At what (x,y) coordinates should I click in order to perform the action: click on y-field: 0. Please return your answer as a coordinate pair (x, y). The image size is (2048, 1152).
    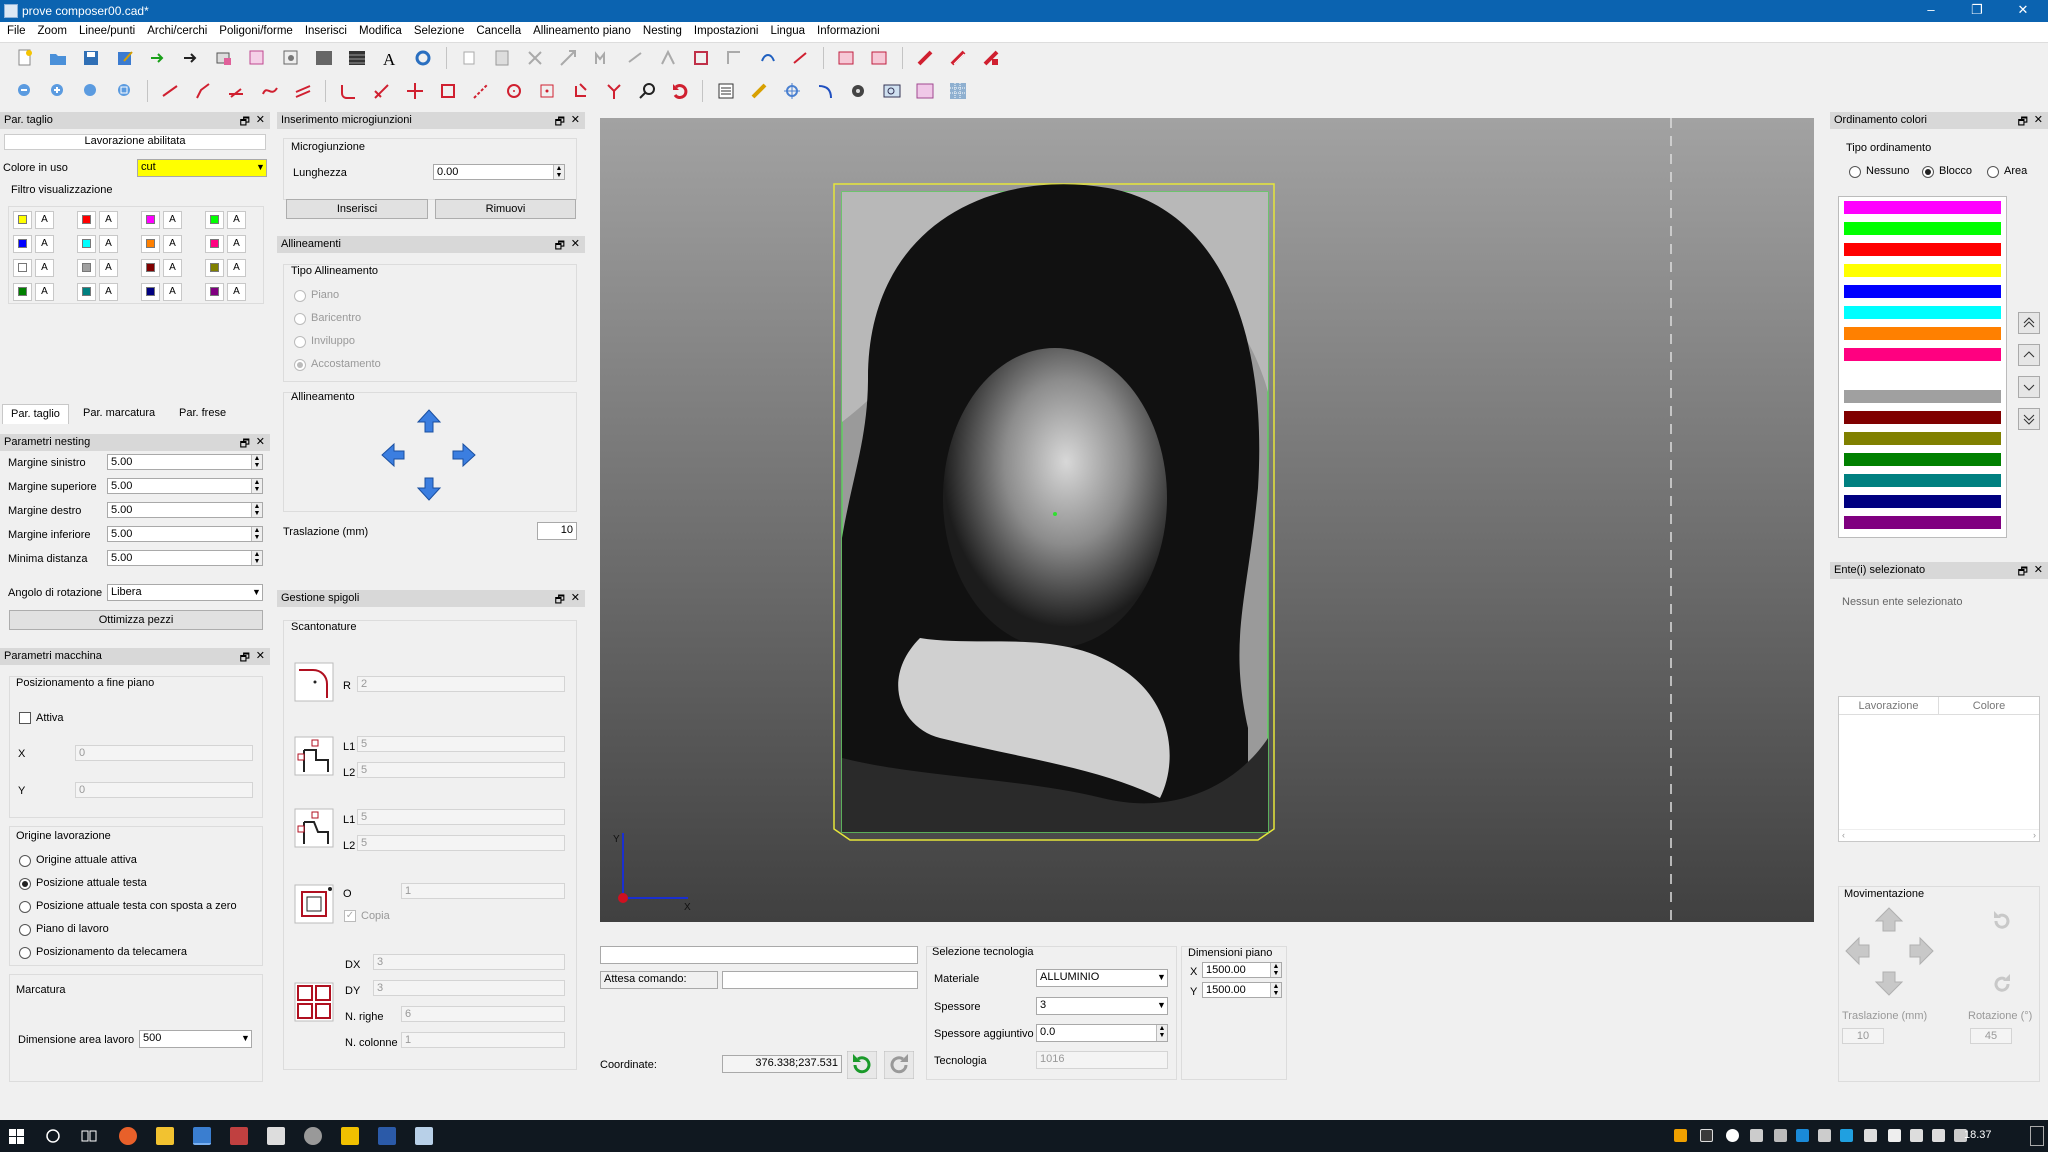
    Looking at the image, I should click on (164, 790).